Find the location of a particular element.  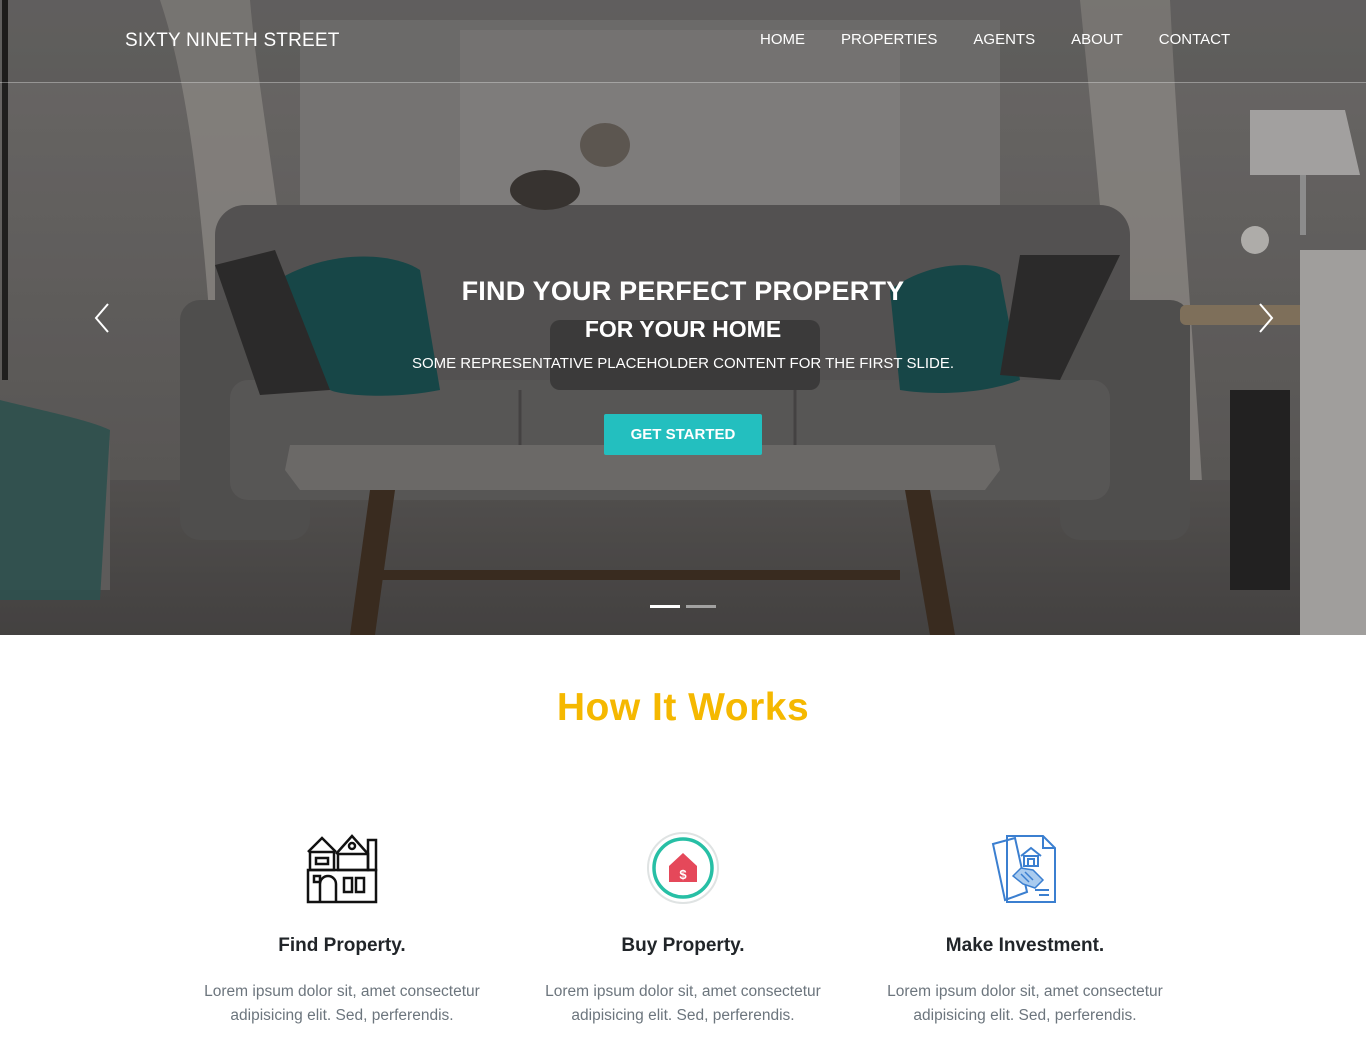

carousel-indicators is located at coordinates (683, 606).